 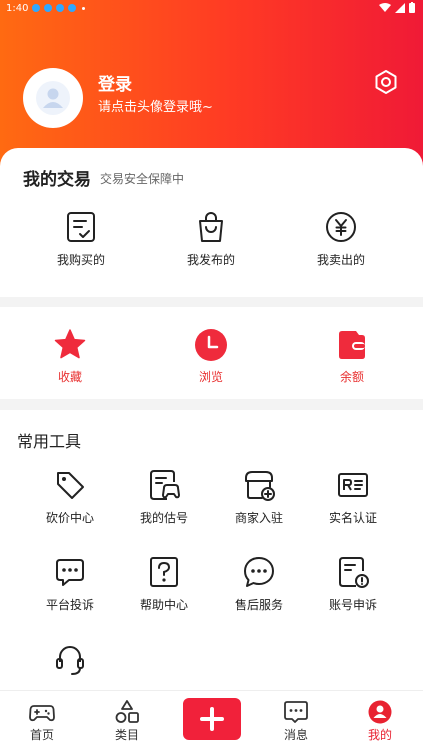 What do you see at coordinates (211, 227) in the screenshot?
I see `shopping-bag-icon` at bounding box center [211, 227].